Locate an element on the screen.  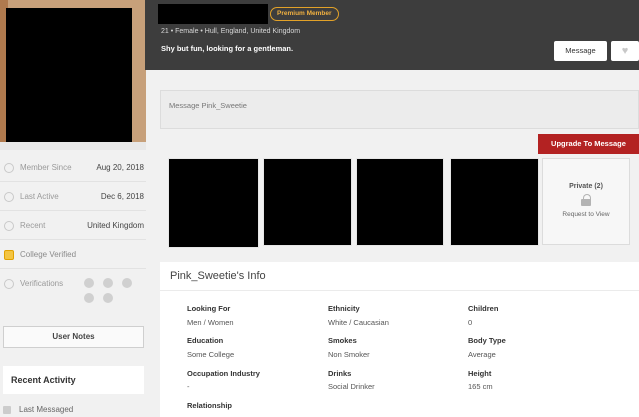
field-label-drinks: Drinks is located at coordinates (340, 373).